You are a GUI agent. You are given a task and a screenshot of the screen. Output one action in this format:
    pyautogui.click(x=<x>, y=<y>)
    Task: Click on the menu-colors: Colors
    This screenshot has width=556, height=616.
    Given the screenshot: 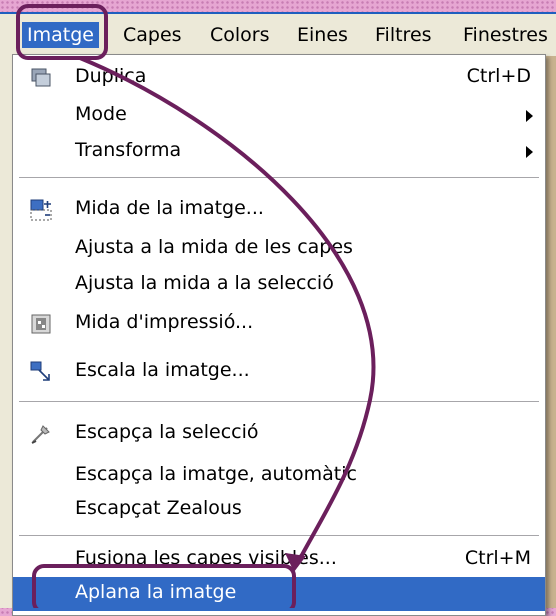 What is the action you would take?
    pyautogui.click(x=240, y=35)
    